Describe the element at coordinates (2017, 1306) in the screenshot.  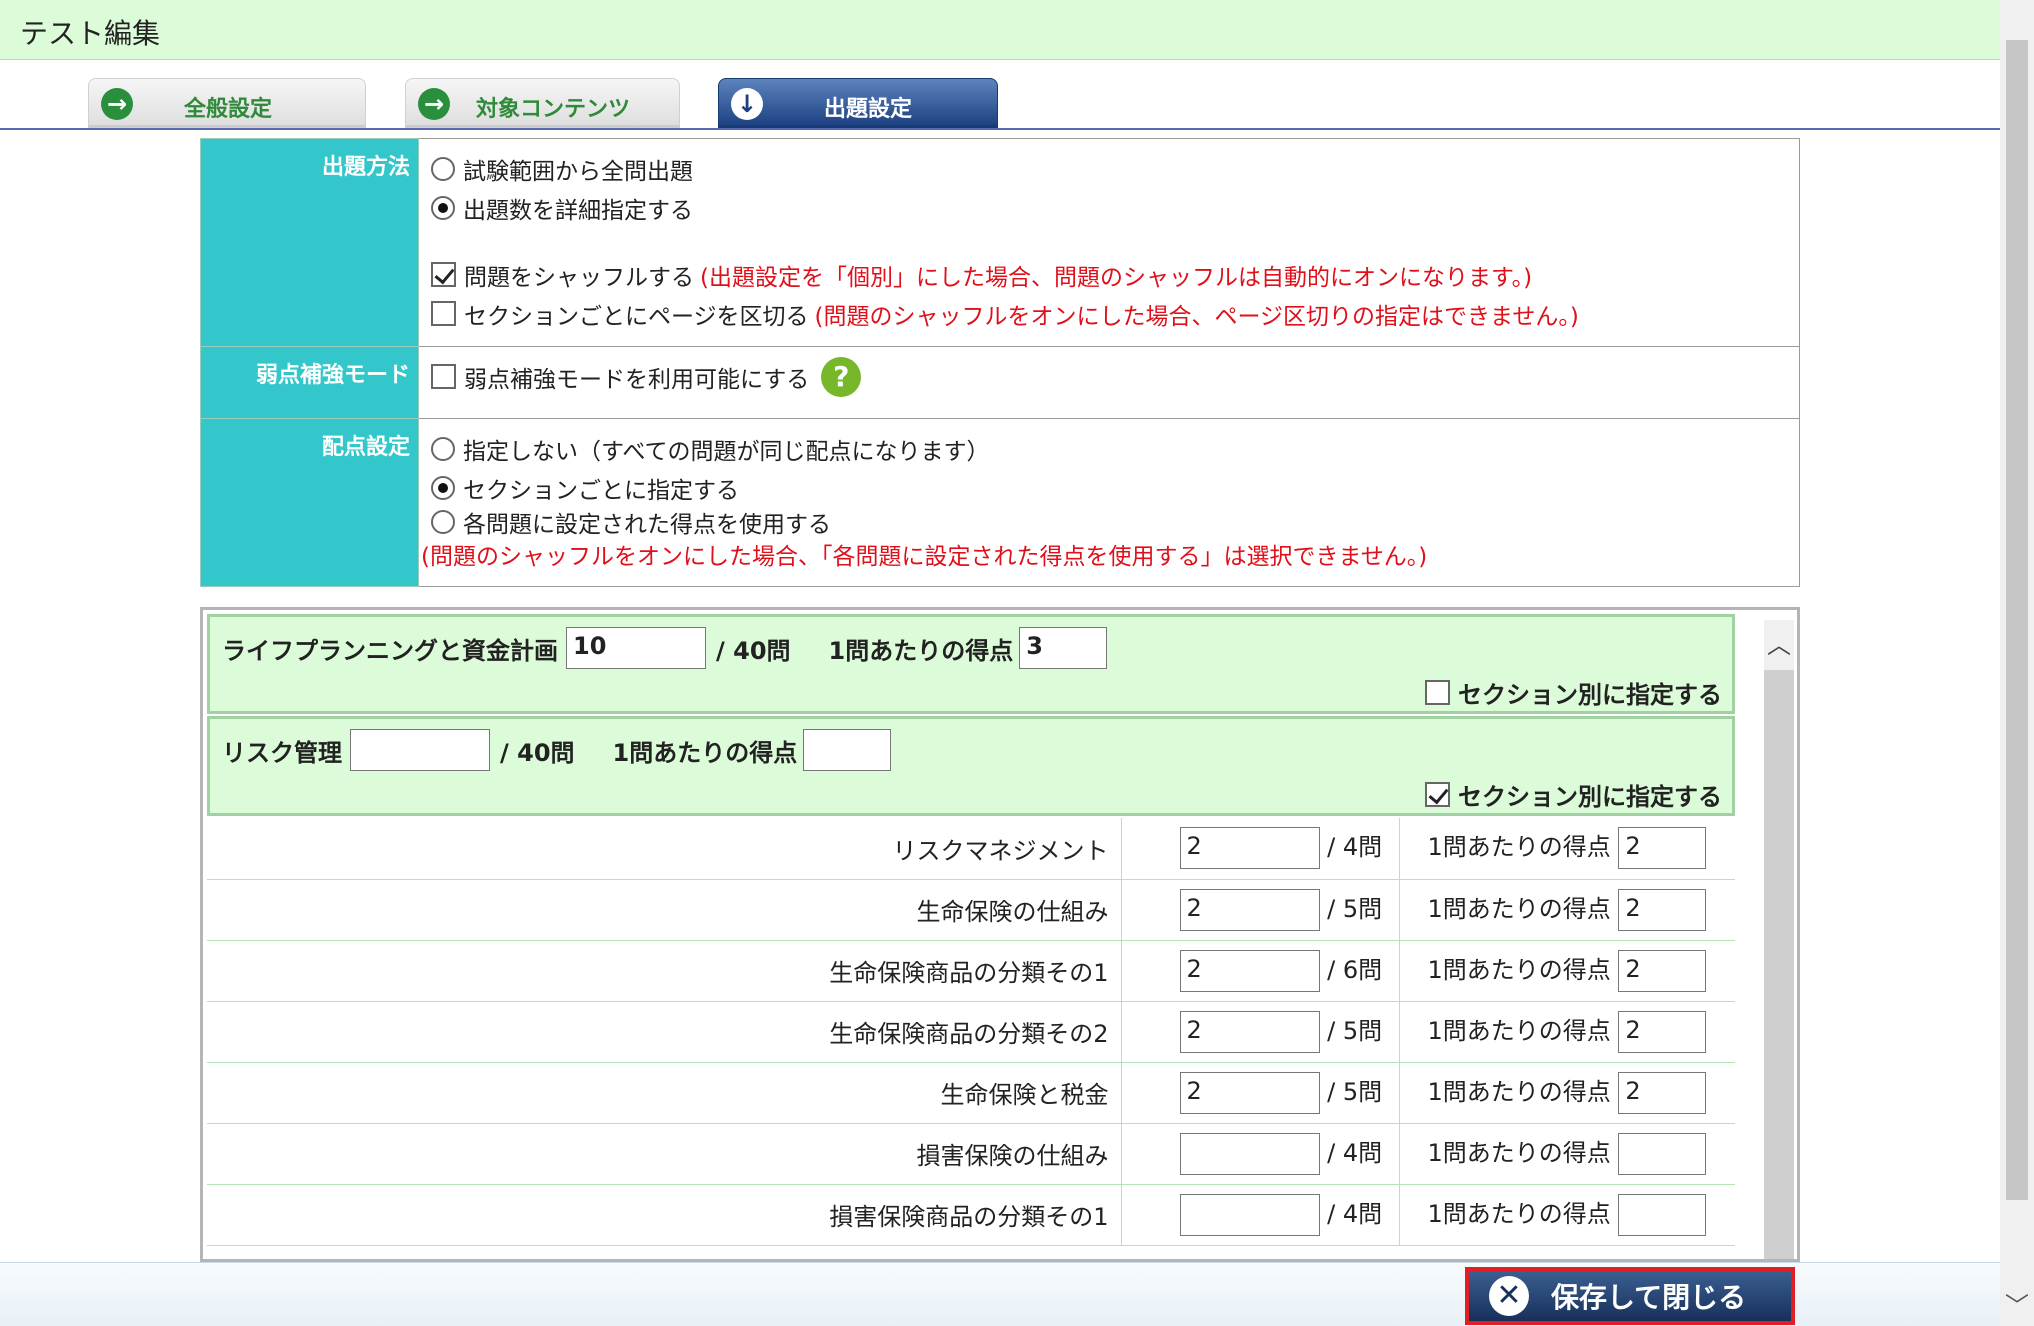
I see `chevron-down-icon: ﹀` at that location.